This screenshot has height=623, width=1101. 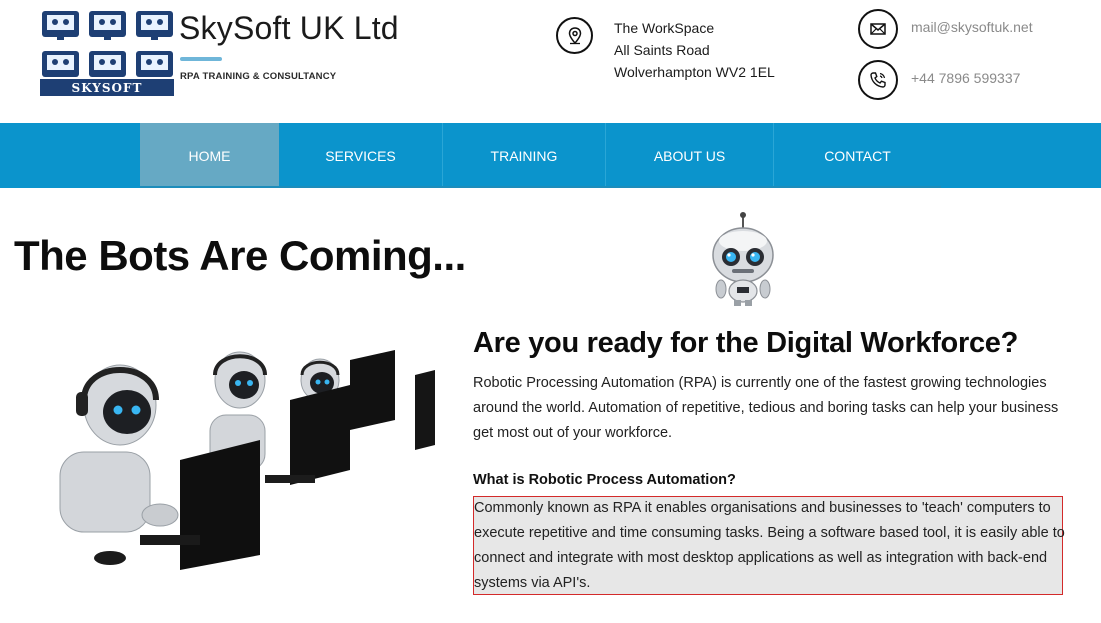 I want to click on site-tagline: RPA TRAINING & CONSULTANCY, so click(x=258, y=76).